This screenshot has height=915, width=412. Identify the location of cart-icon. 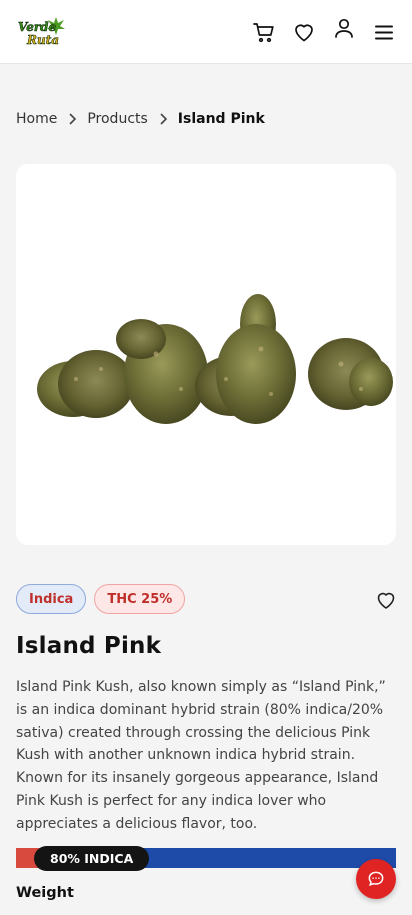
(264, 32).